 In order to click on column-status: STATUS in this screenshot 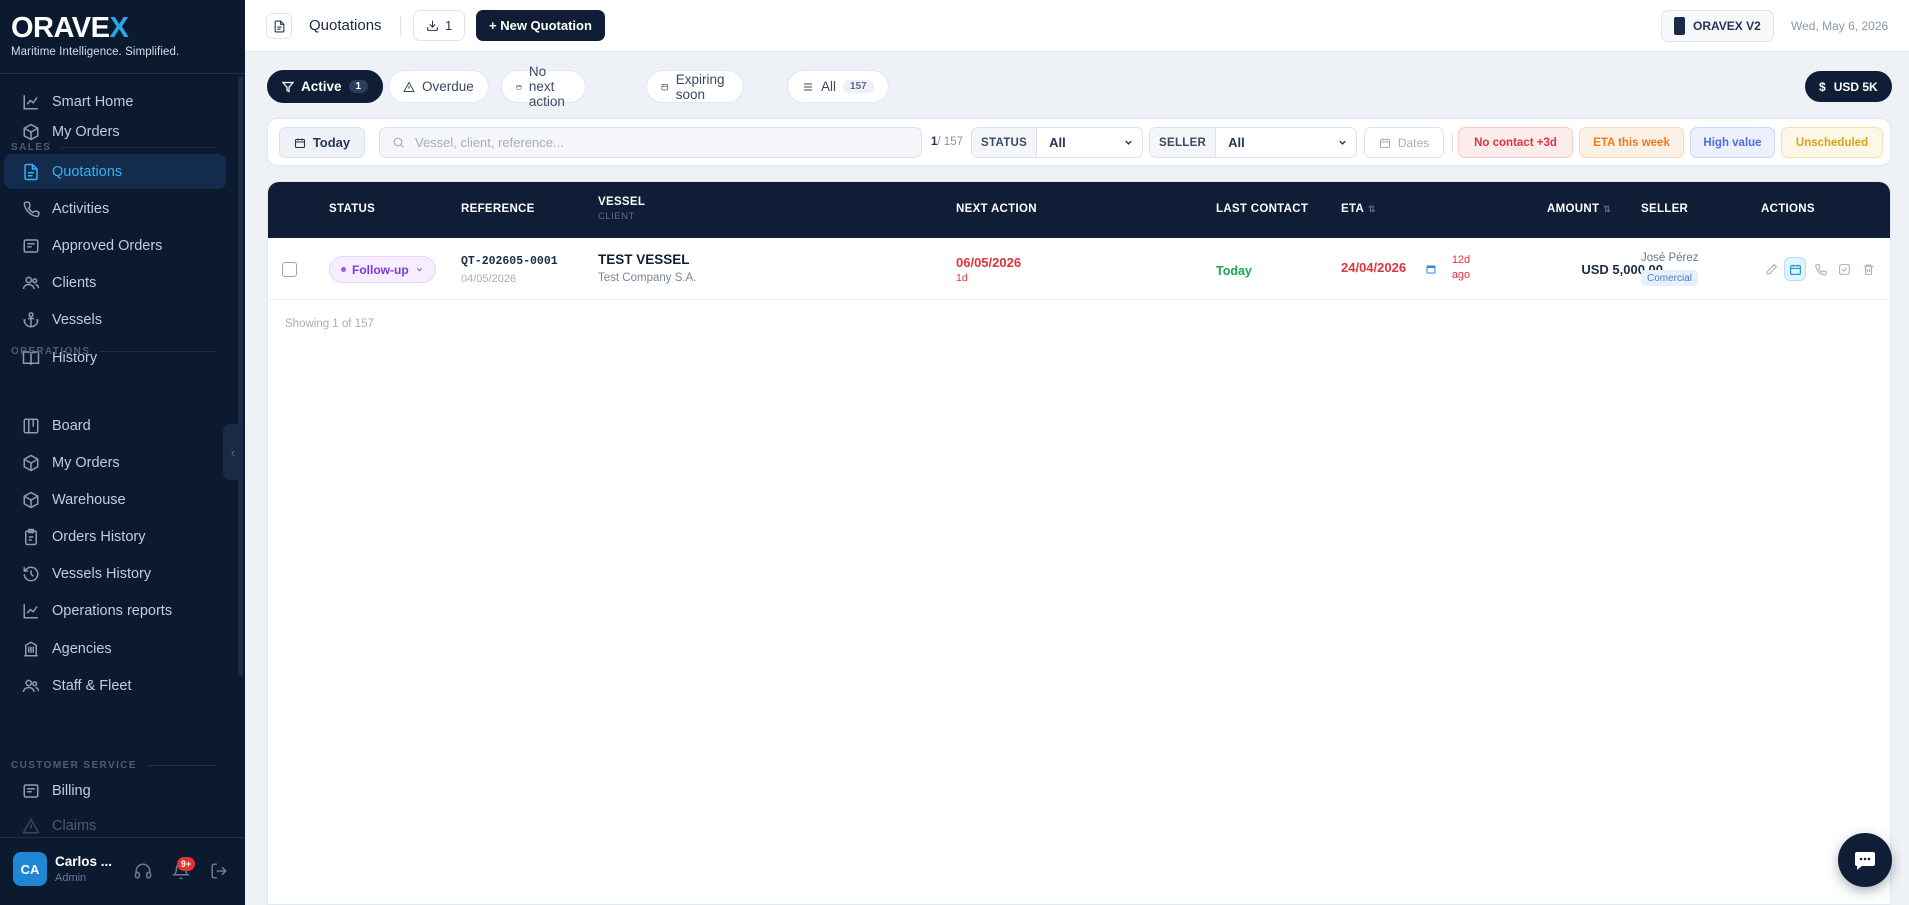, I will do `click(352, 209)`.